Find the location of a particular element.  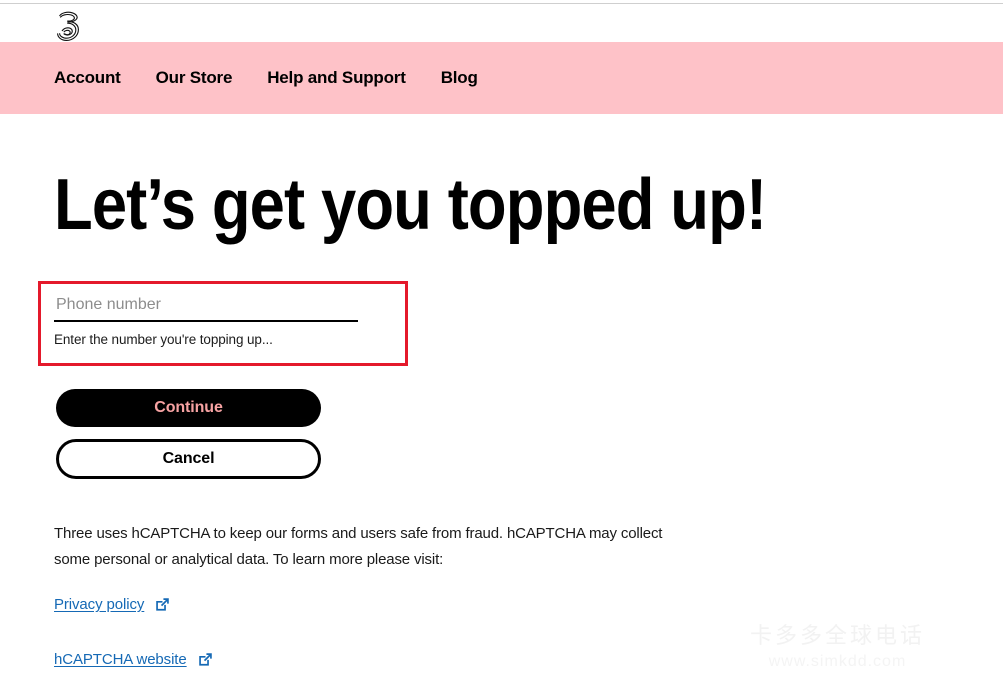

continue-button: Continue is located at coordinates (188, 408).